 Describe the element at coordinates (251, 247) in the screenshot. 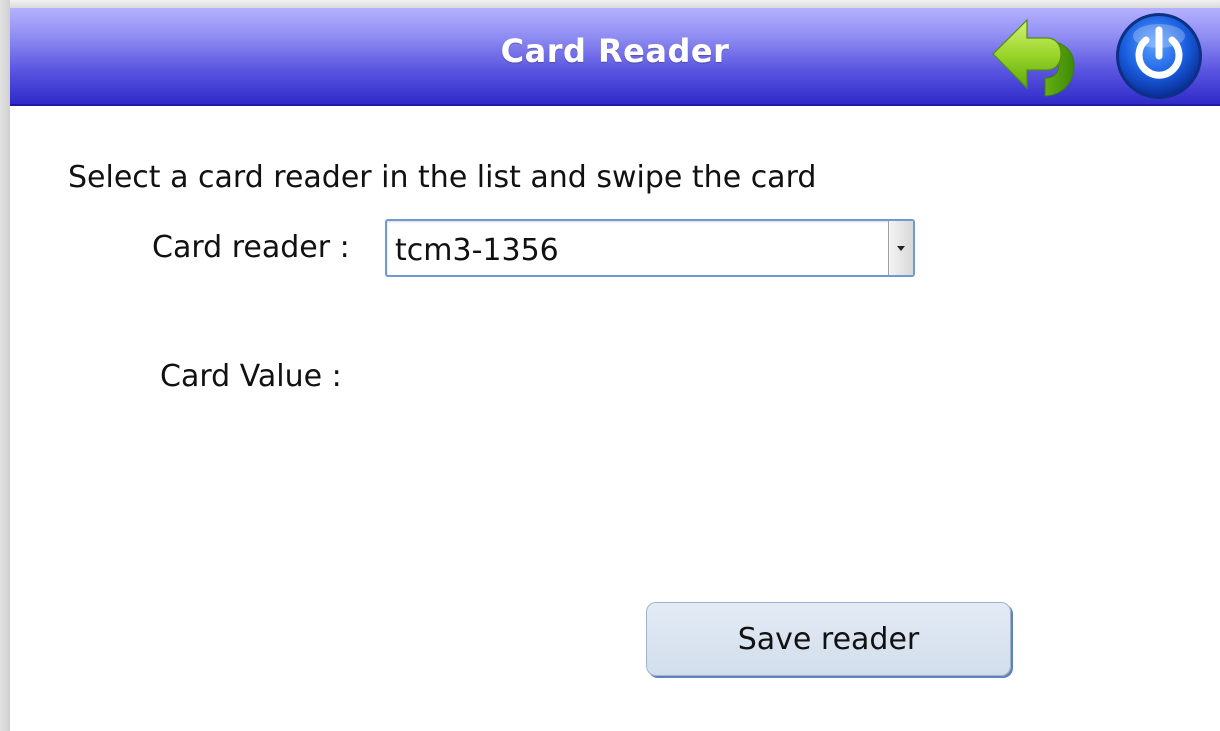

I see `card-reader-label: Card reader :` at that location.